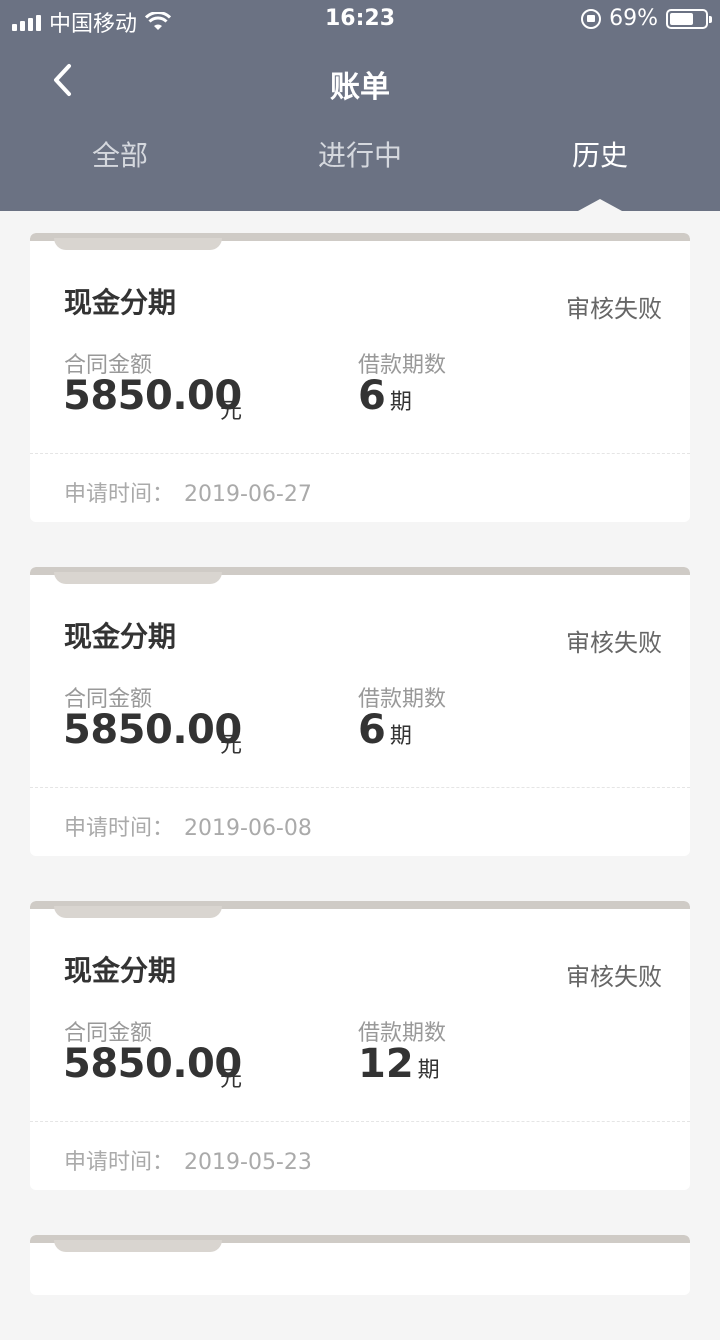 The height and width of the screenshot is (1340, 720). What do you see at coordinates (689, 18) in the screenshot?
I see `battery-icon` at bounding box center [689, 18].